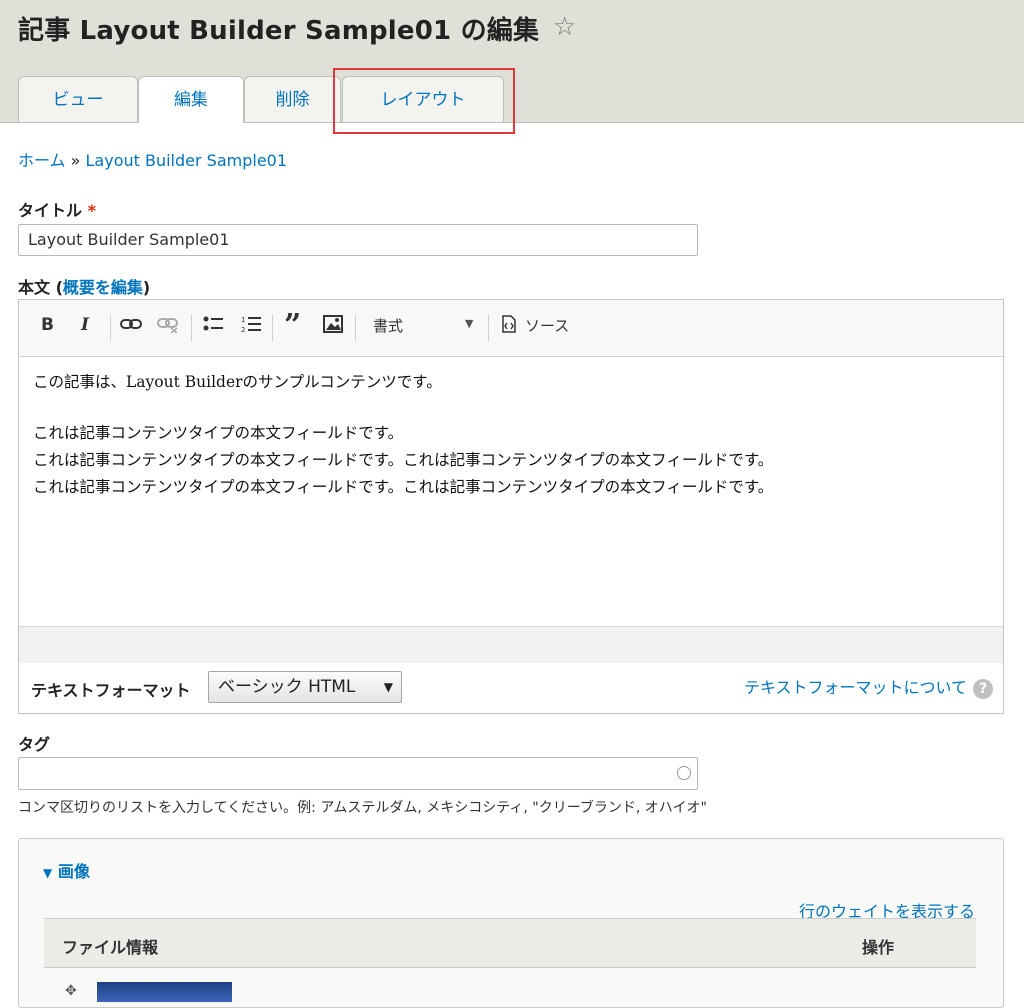  What do you see at coordinates (131, 326) in the screenshot?
I see `link-icon` at bounding box center [131, 326].